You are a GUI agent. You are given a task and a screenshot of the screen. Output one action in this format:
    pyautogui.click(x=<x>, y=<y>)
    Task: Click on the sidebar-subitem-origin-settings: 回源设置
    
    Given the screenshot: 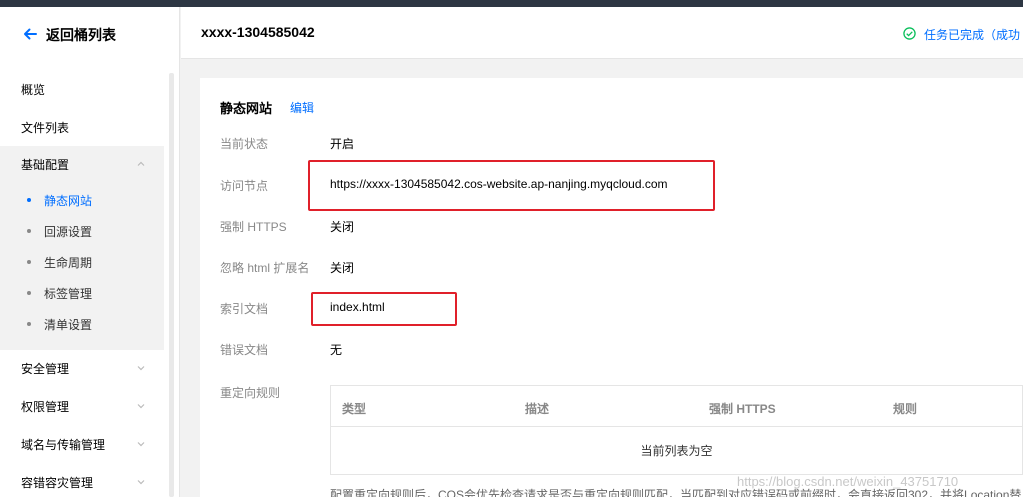 What is the action you would take?
    pyautogui.click(x=82, y=231)
    